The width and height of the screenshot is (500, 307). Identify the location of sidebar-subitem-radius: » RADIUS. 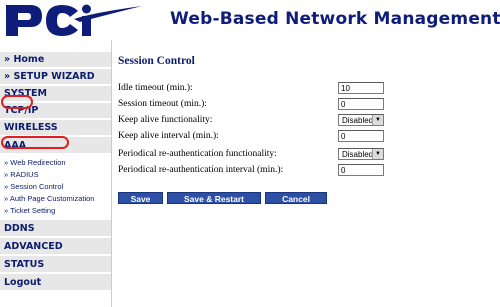
(55, 175).